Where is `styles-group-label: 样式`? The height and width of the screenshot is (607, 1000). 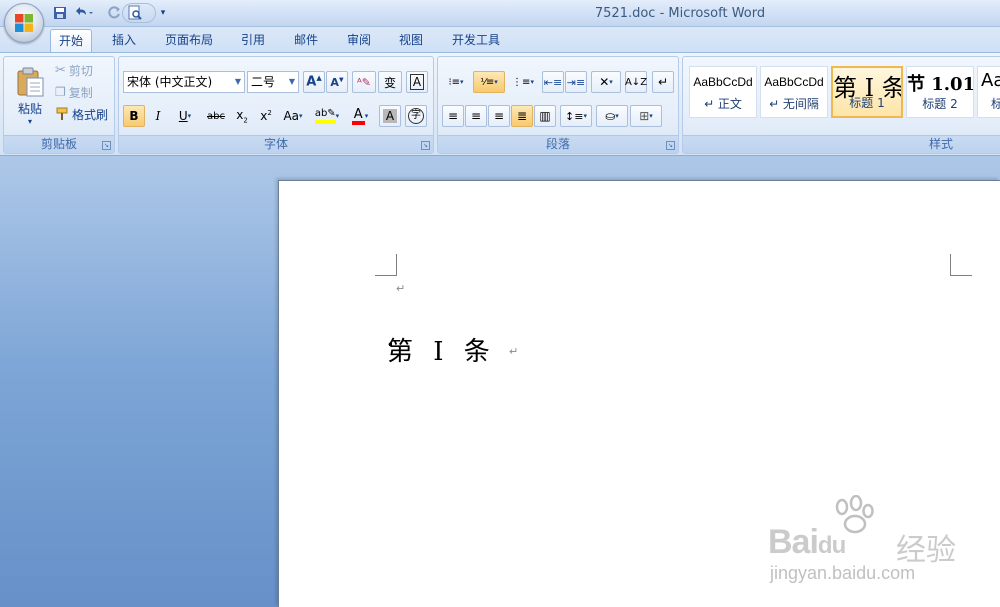
styles-group-label: 样式 is located at coordinates (841, 144).